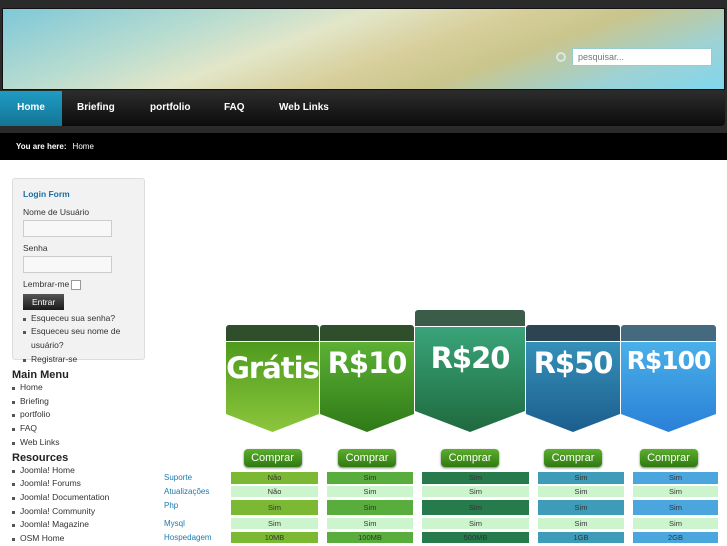 Image resolution: width=727 pixels, height=546 pixels. I want to click on row-label: Atualizações, so click(187, 491).